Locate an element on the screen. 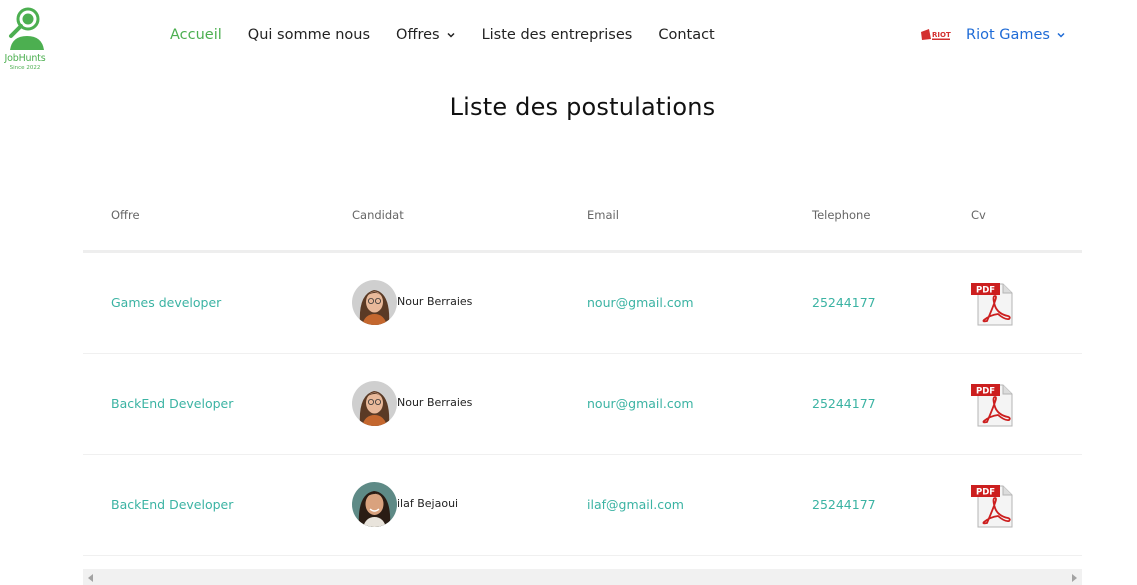  nav-item-label: Qui somme nous is located at coordinates (309, 35).